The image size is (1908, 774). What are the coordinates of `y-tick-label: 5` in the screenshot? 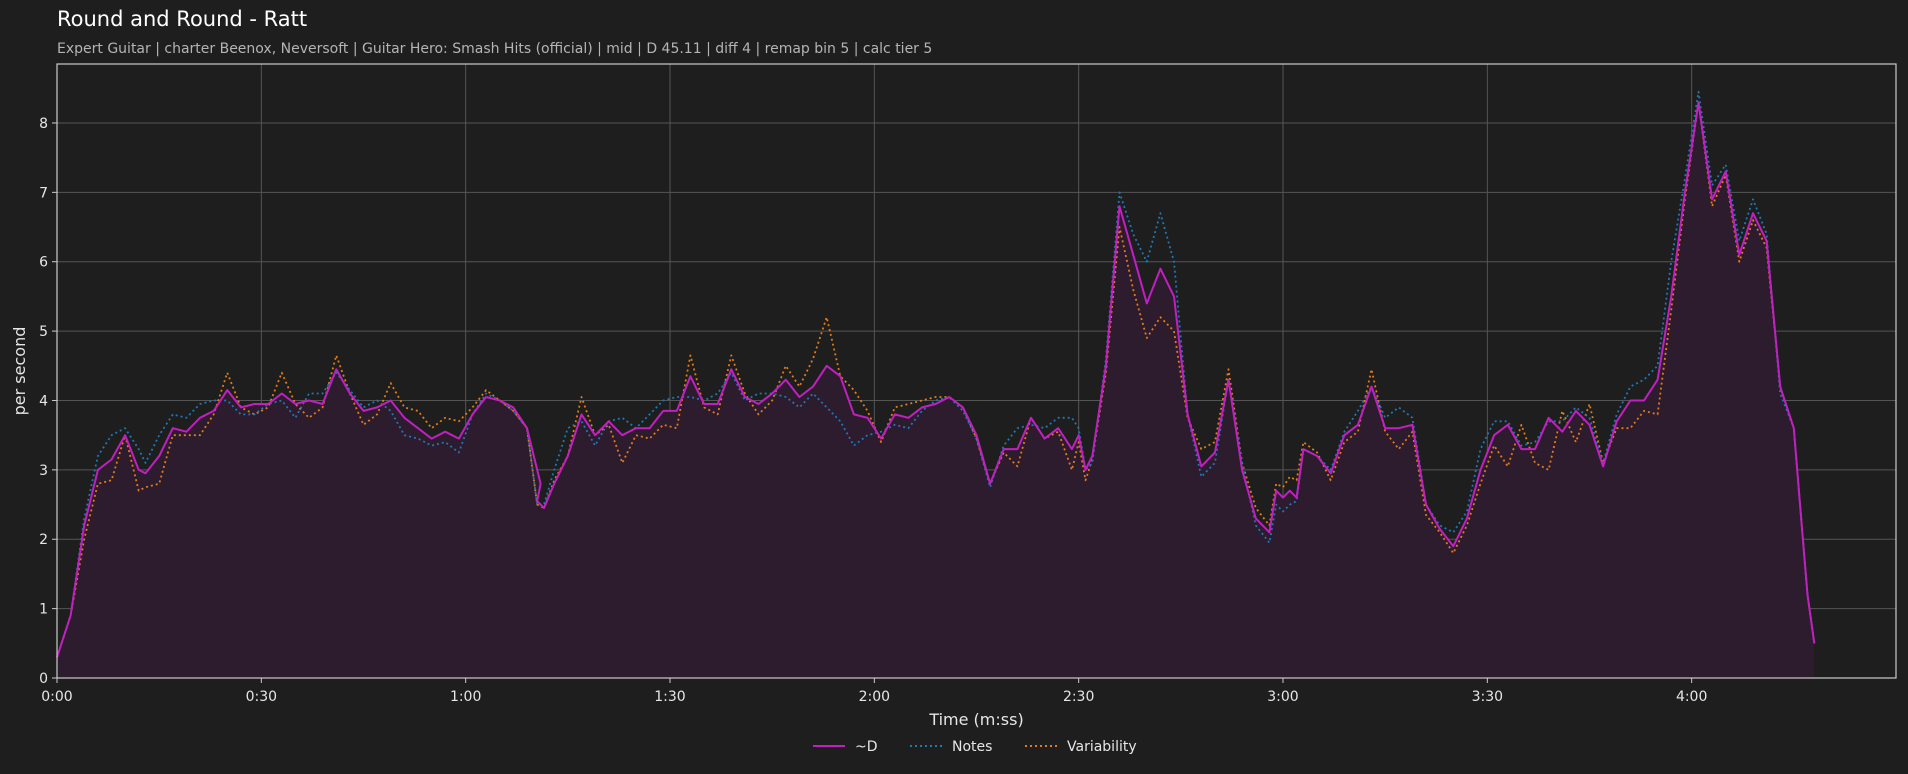 It's located at (43, 332).